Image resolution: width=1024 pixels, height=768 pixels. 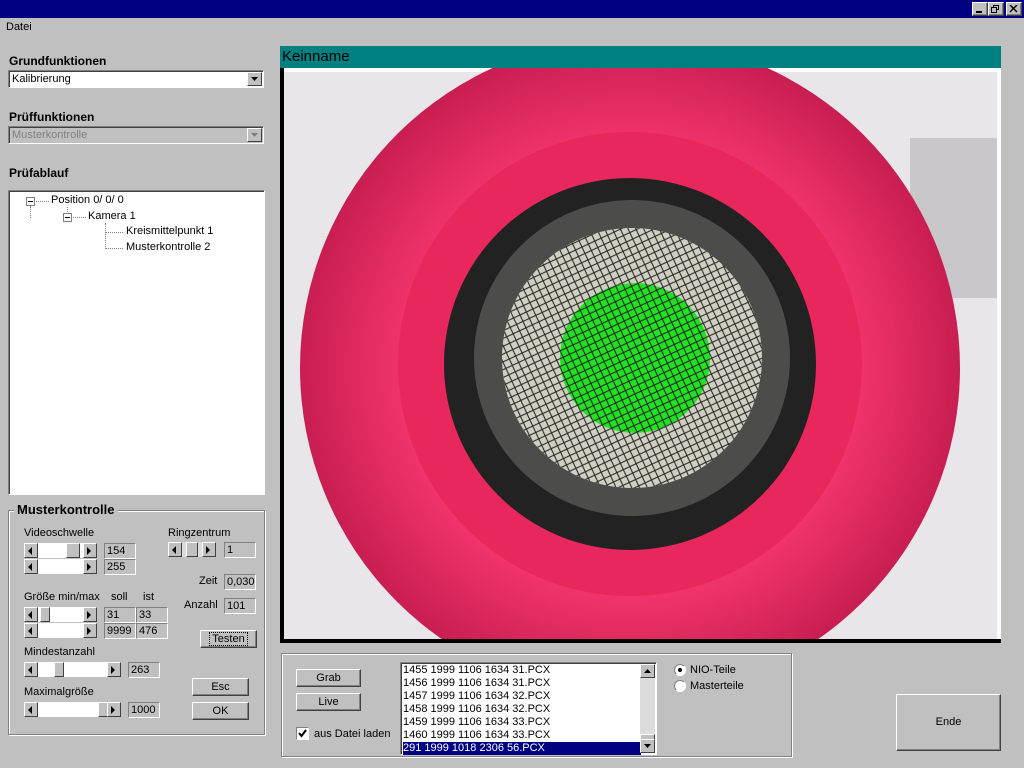 I want to click on checkmark-icon, so click(x=302, y=733).